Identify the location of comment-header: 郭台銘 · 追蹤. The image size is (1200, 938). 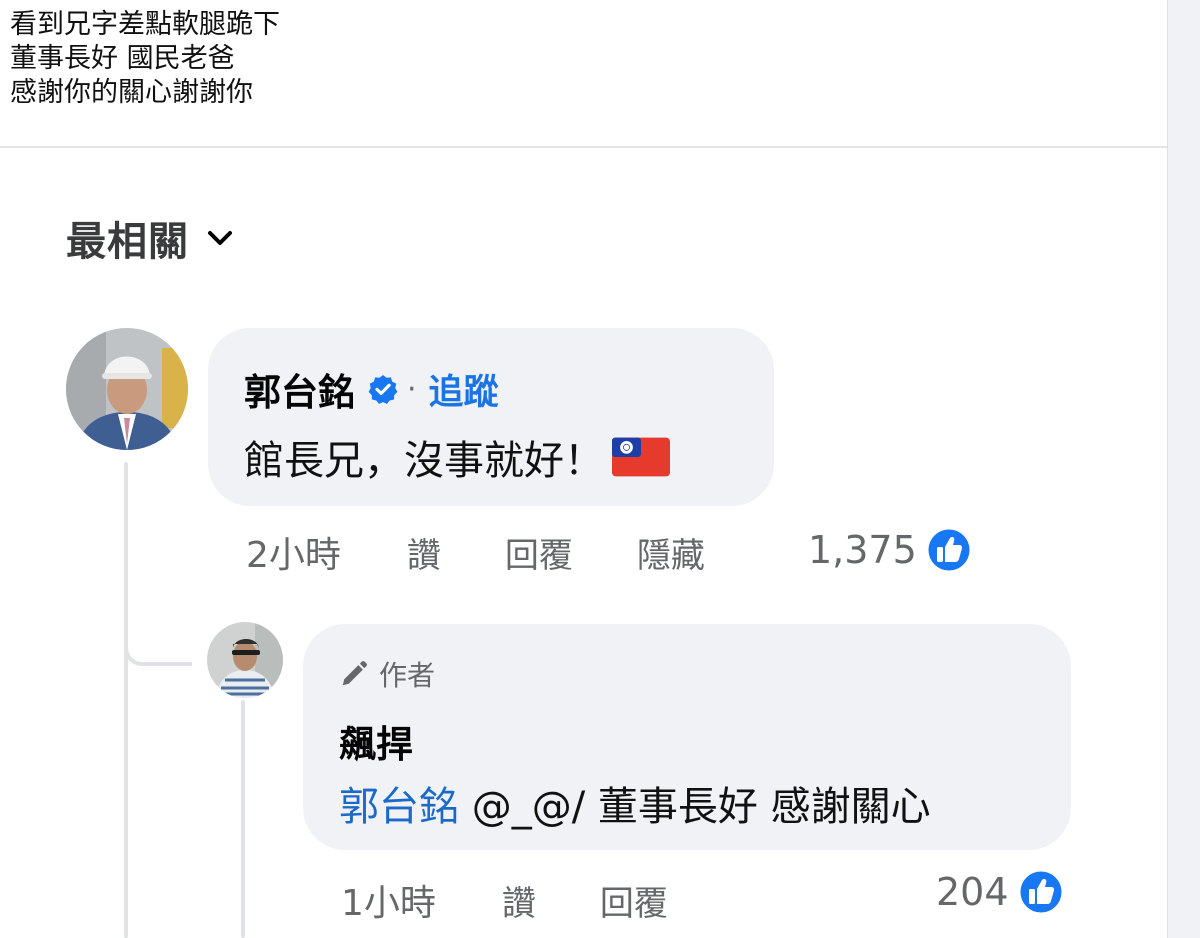
(371, 389).